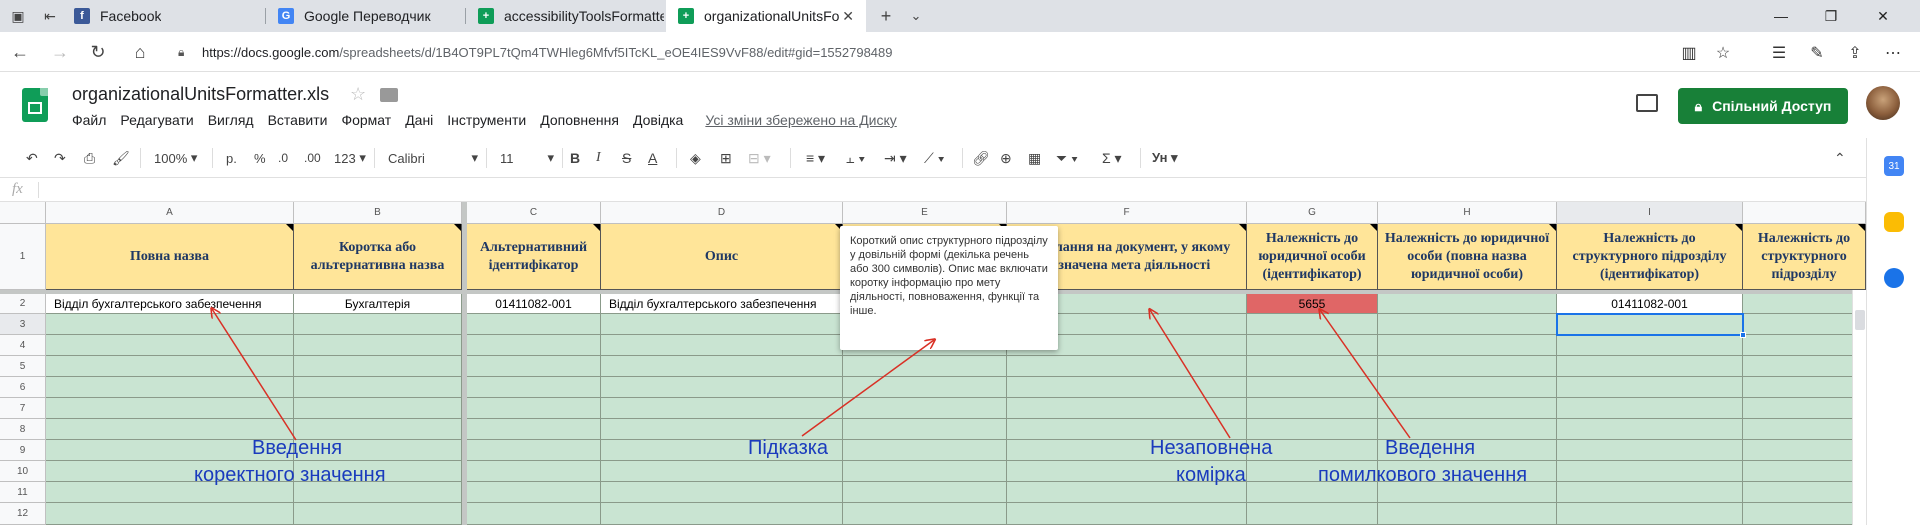  Describe the element at coordinates (1127, 514) in the screenshot. I see `cell-f12` at that location.